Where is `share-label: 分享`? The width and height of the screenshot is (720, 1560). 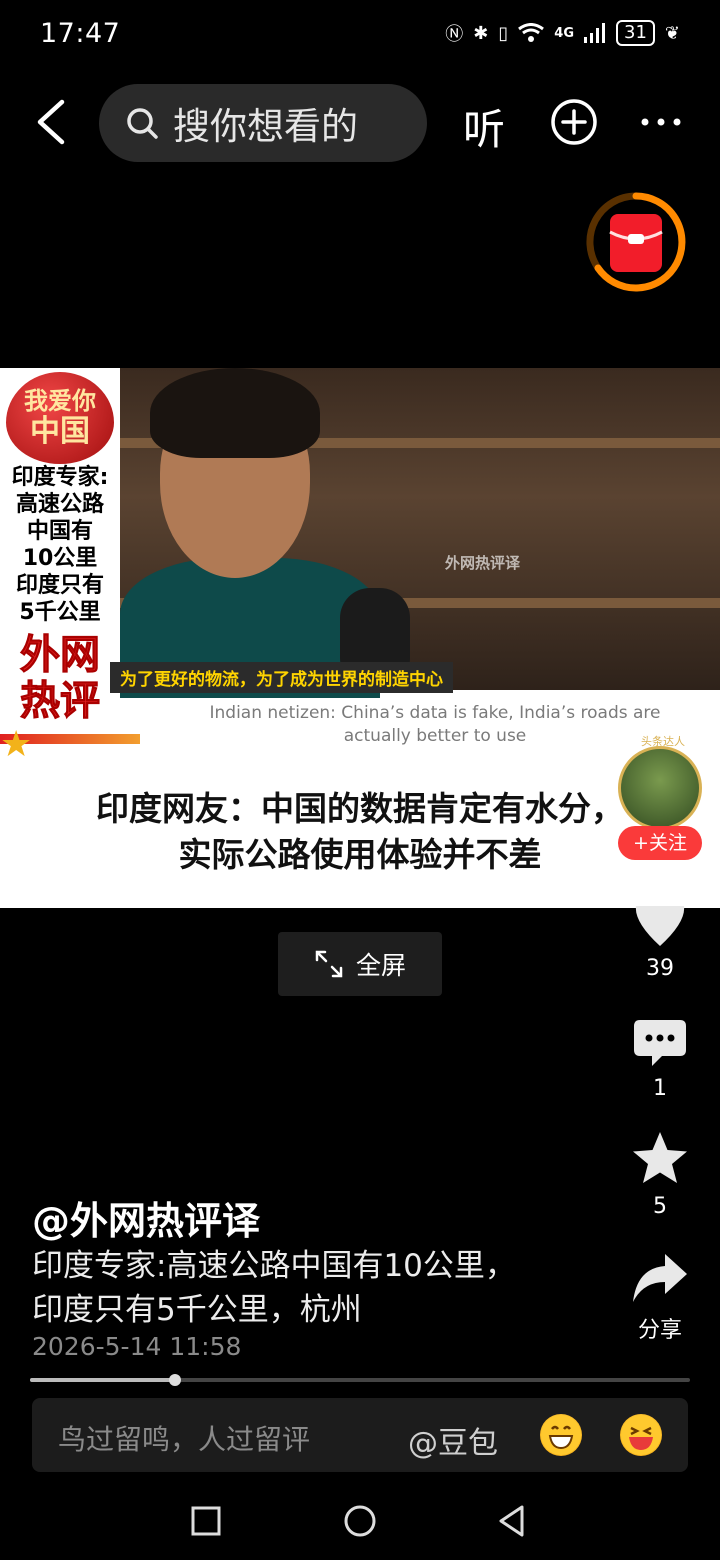 share-label: 分享 is located at coordinates (659, 1330).